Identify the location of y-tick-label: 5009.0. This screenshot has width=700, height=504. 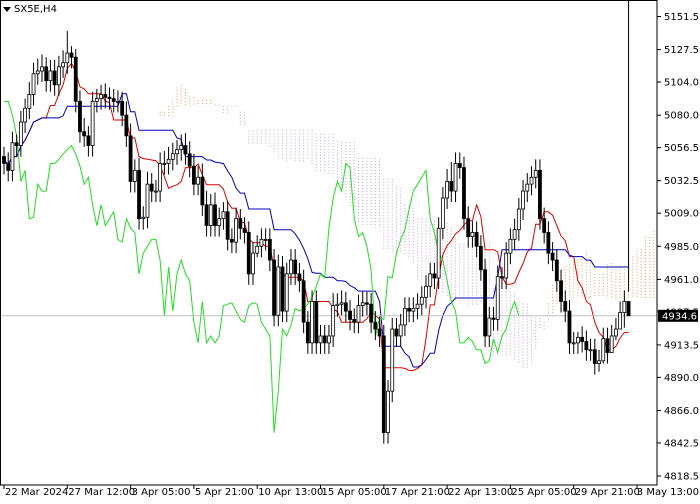
(681, 214).